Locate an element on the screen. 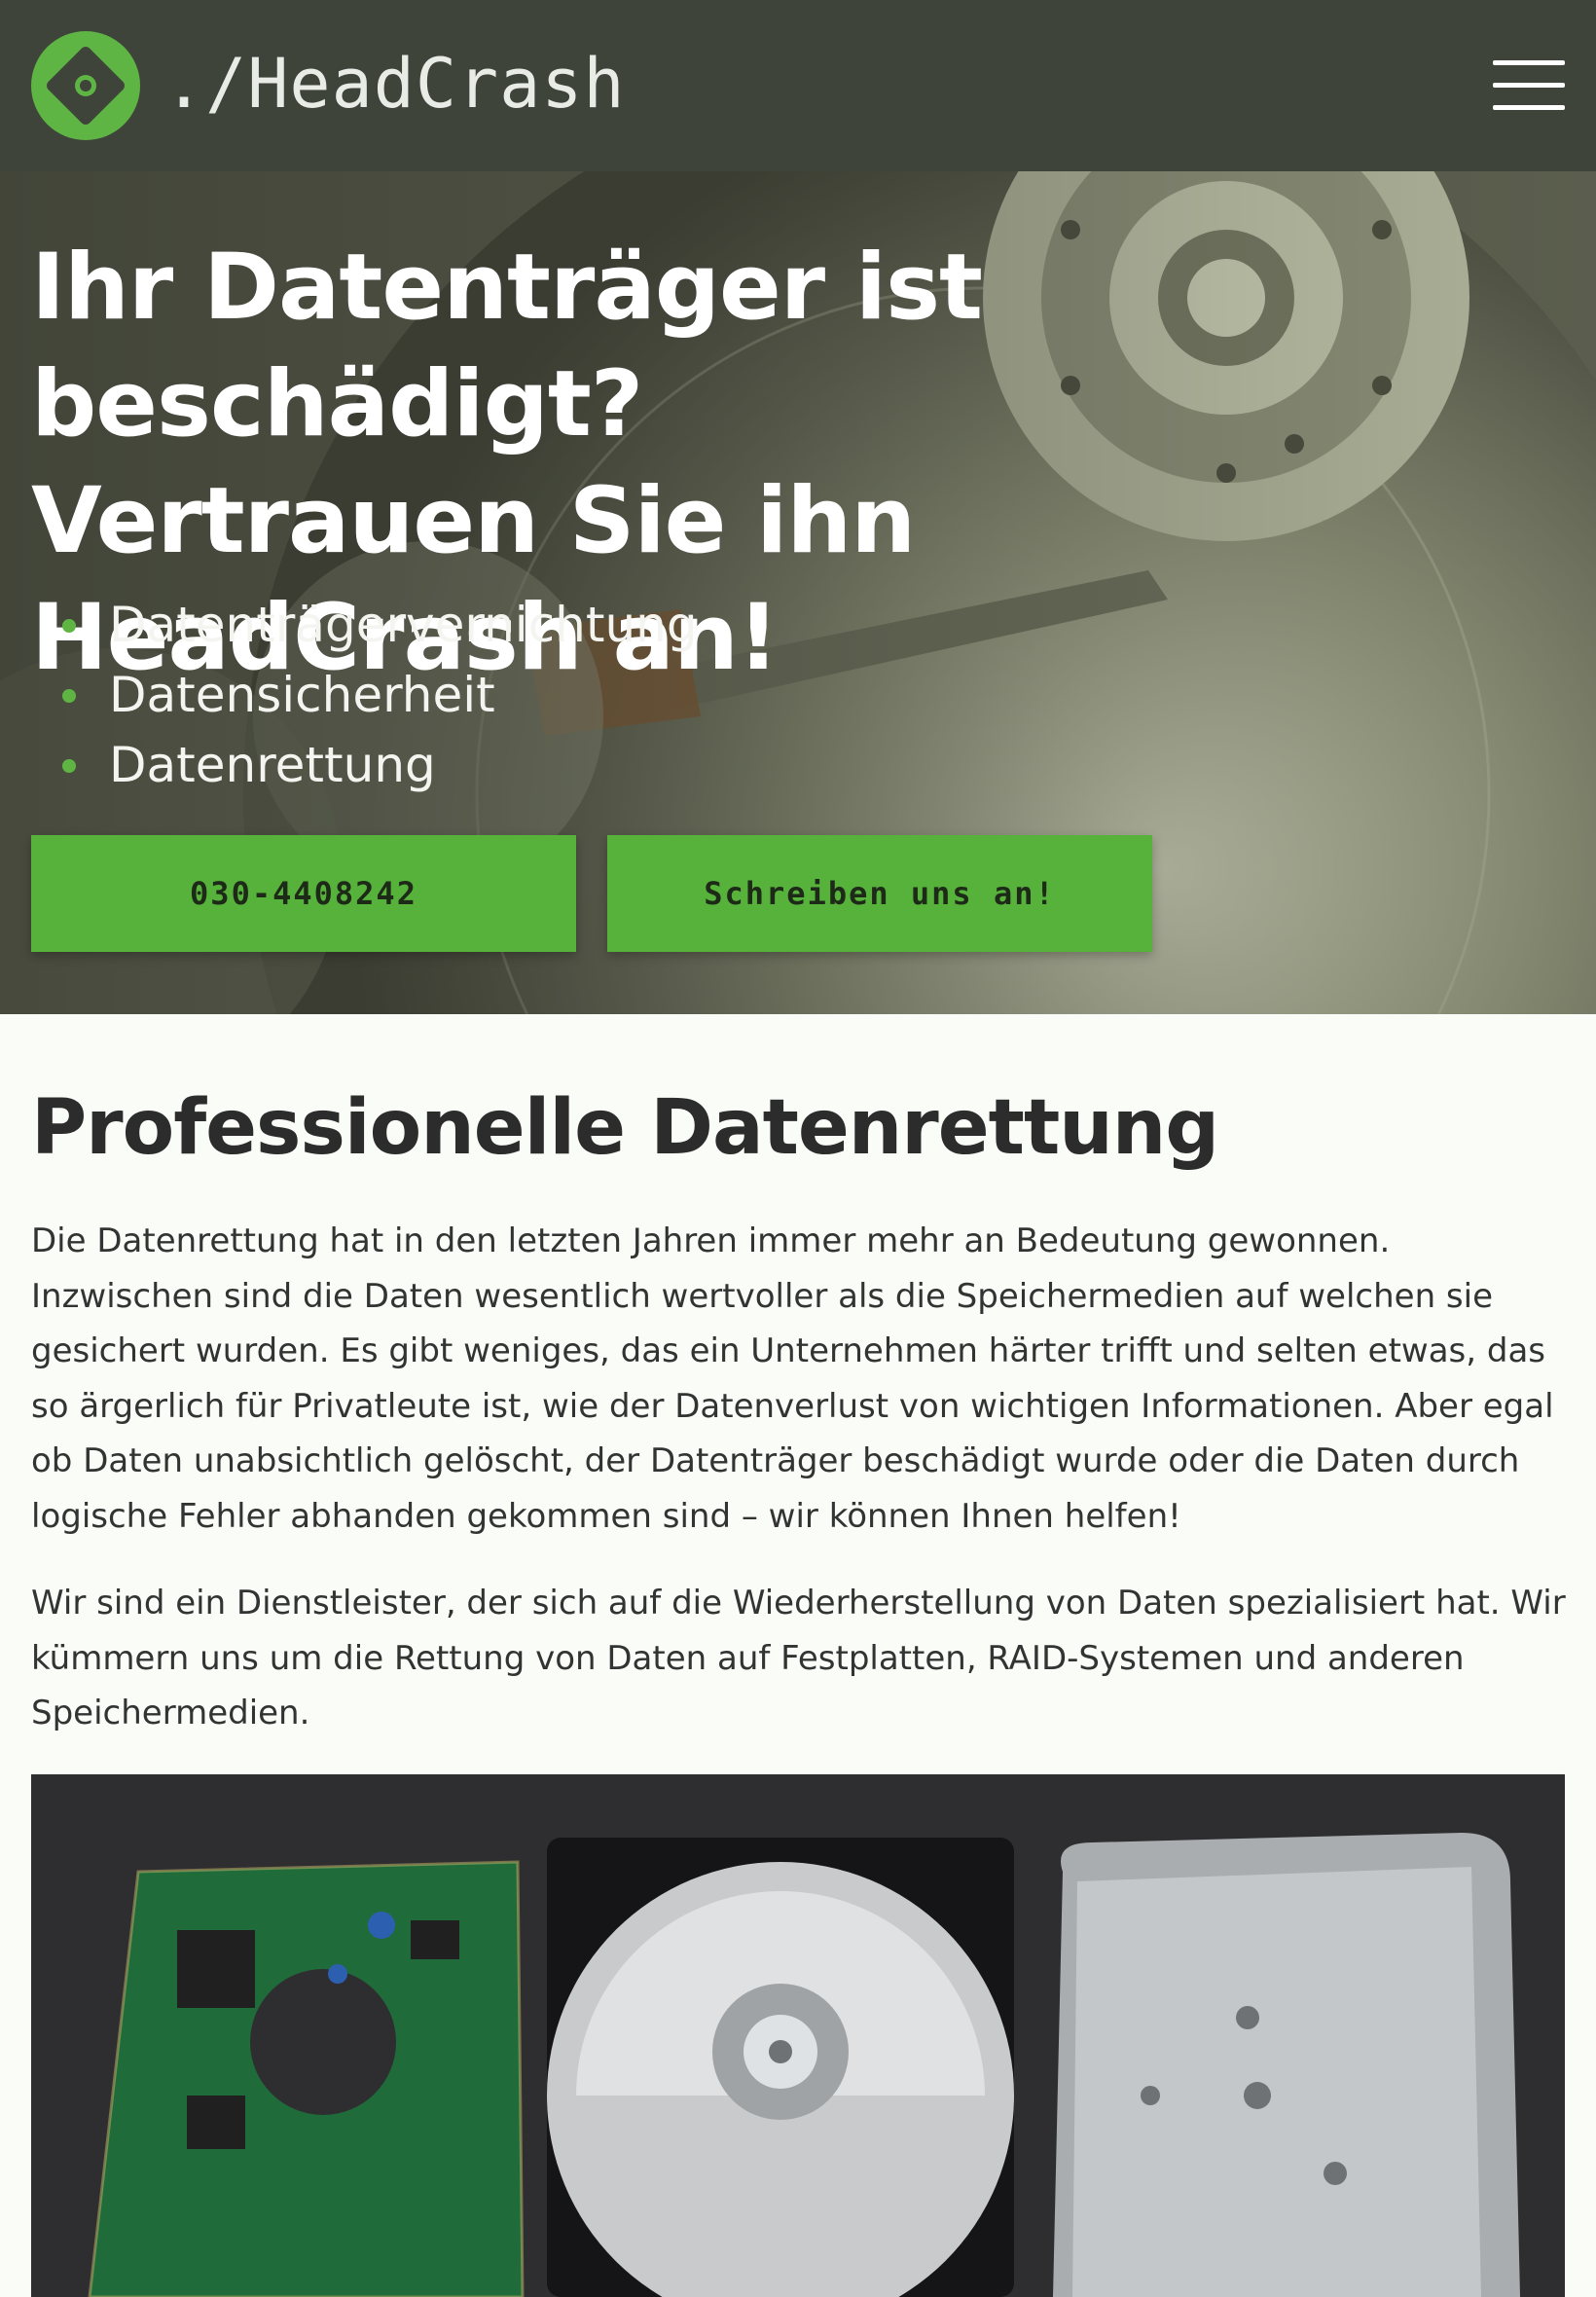  site-brand: ./HeadCrash is located at coordinates (395, 83).